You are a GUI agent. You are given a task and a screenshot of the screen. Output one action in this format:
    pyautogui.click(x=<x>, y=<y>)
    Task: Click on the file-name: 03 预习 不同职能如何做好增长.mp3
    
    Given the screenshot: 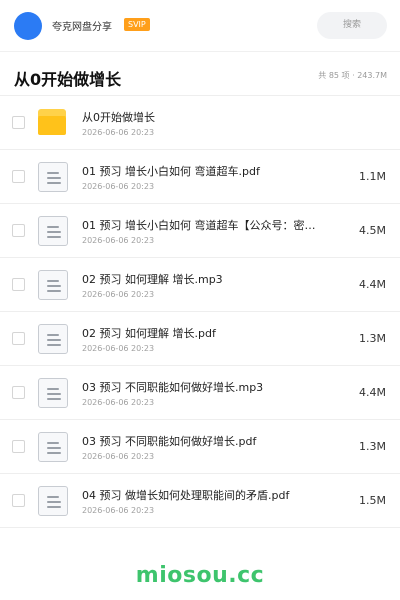 What is the action you would take?
    pyautogui.click(x=173, y=387)
    